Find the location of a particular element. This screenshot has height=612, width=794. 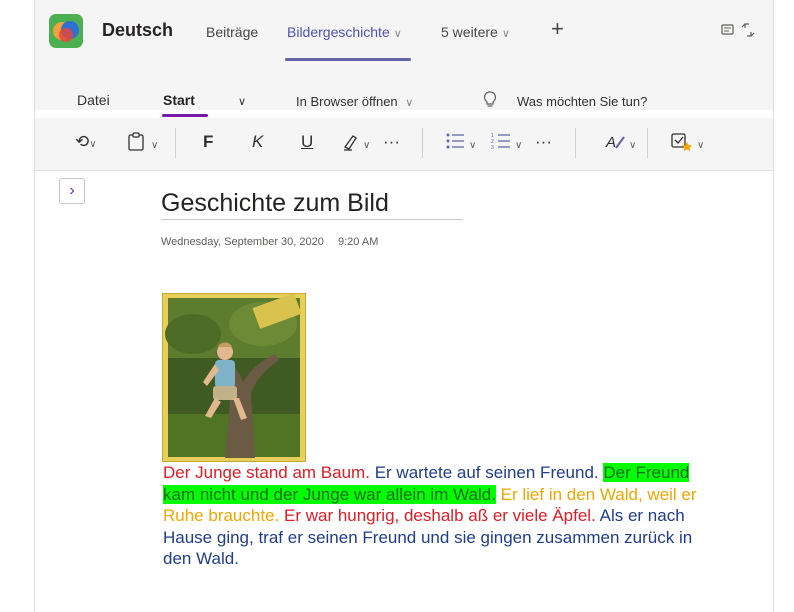

numbered-list-icon: 123 is located at coordinates (501, 143).